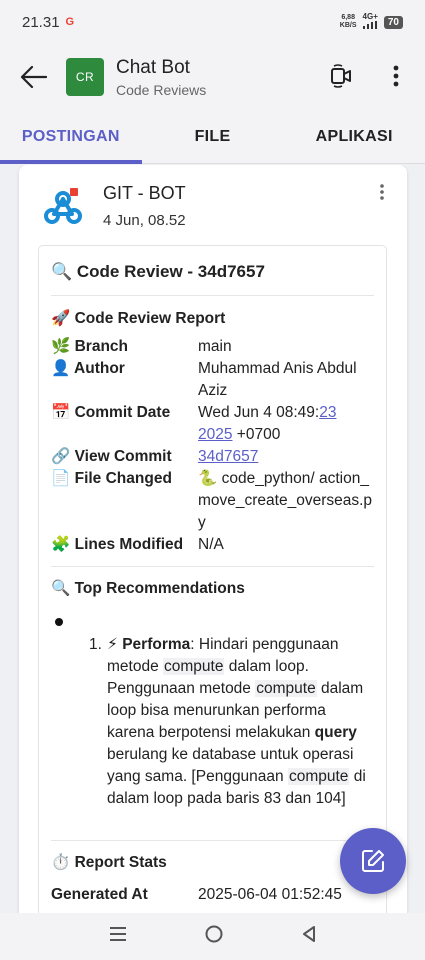 Image resolution: width=425 pixels, height=960 pixels. I want to click on compose-icon, so click(373, 861).